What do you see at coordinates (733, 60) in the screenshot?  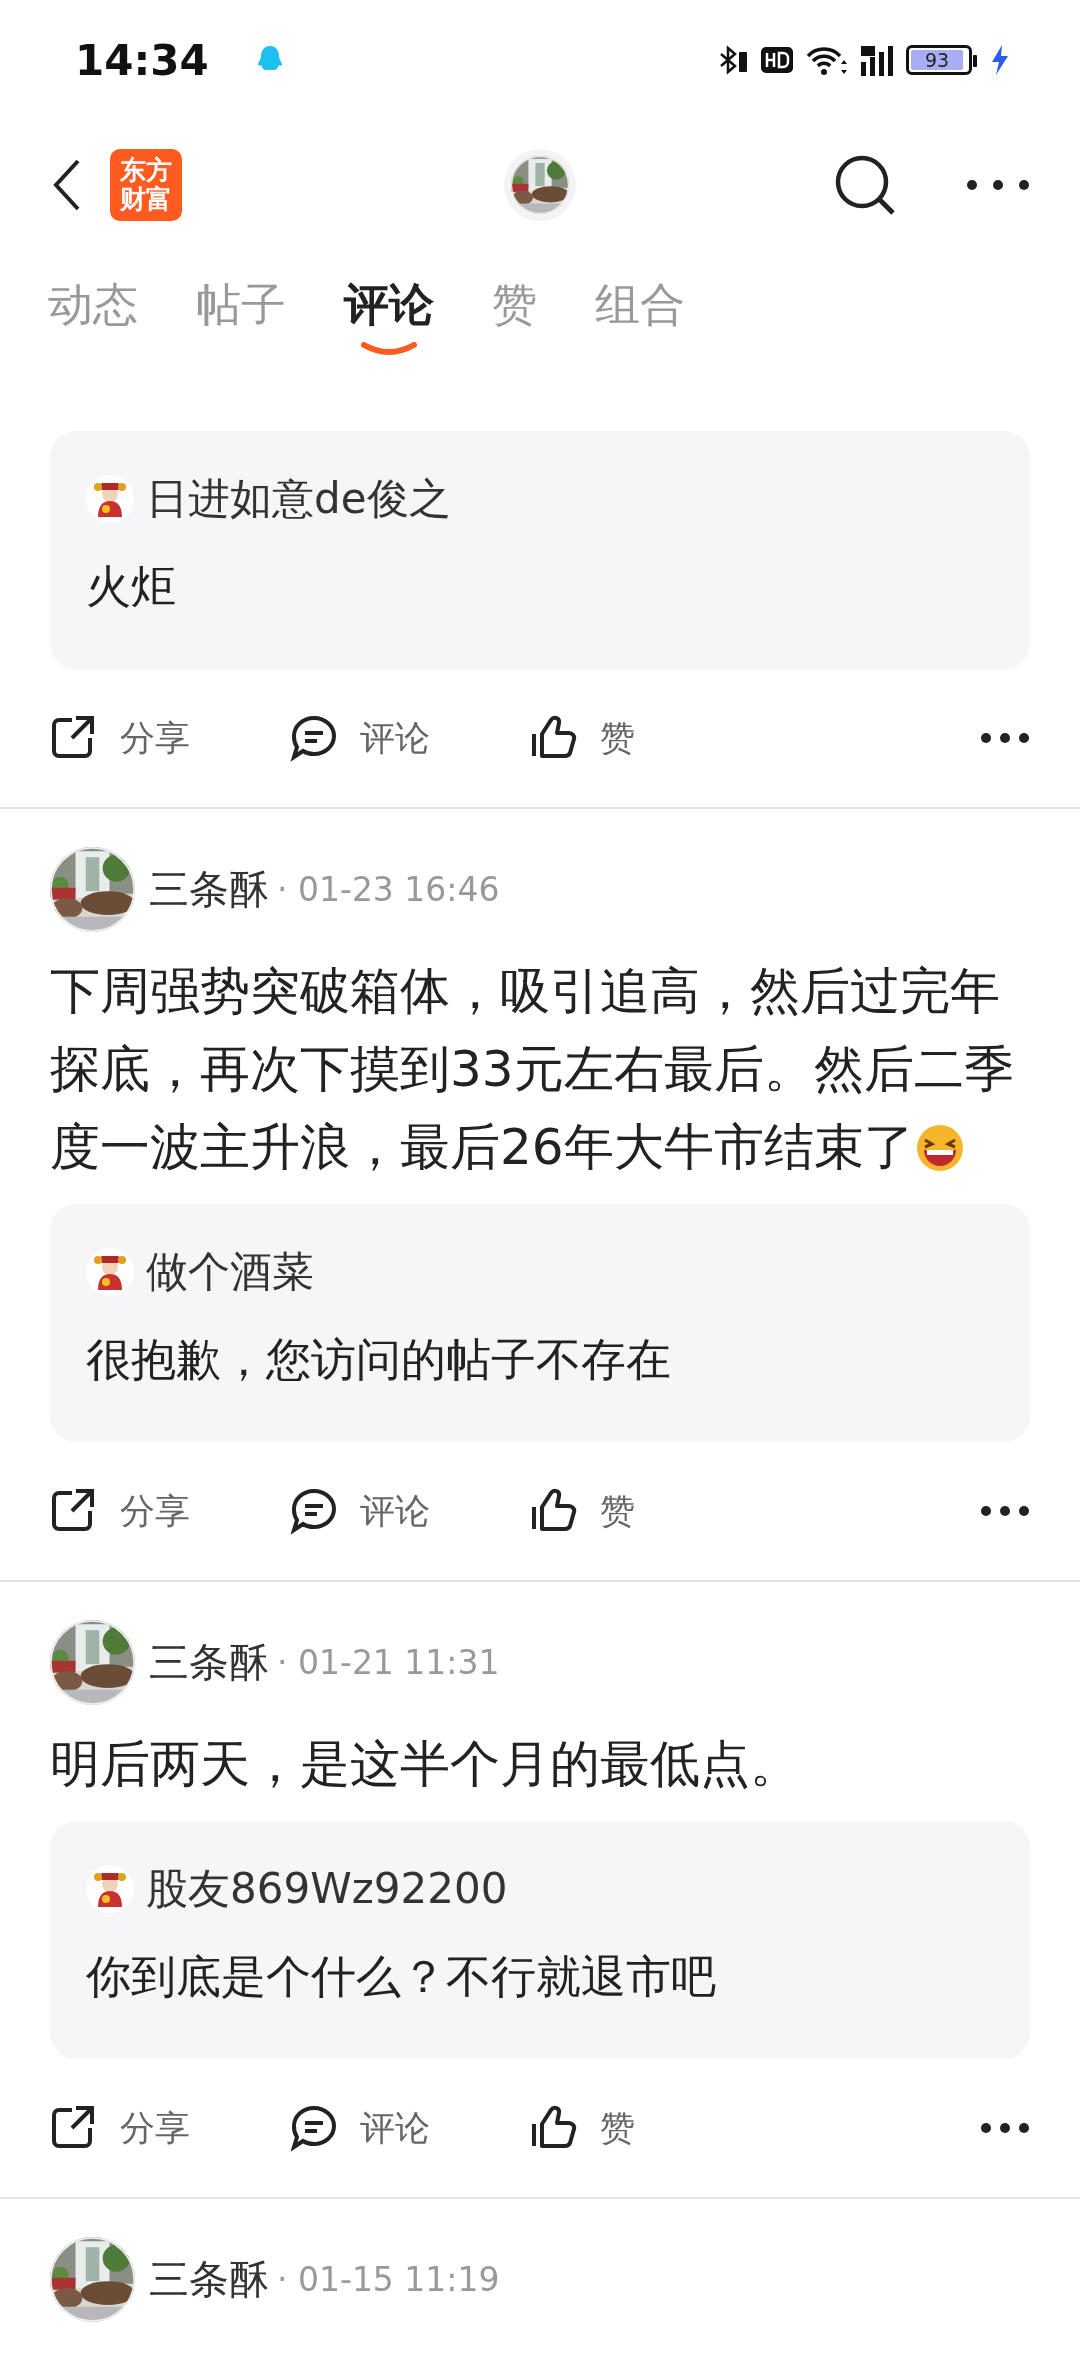 I see `bluetooth-icon` at bounding box center [733, 60].